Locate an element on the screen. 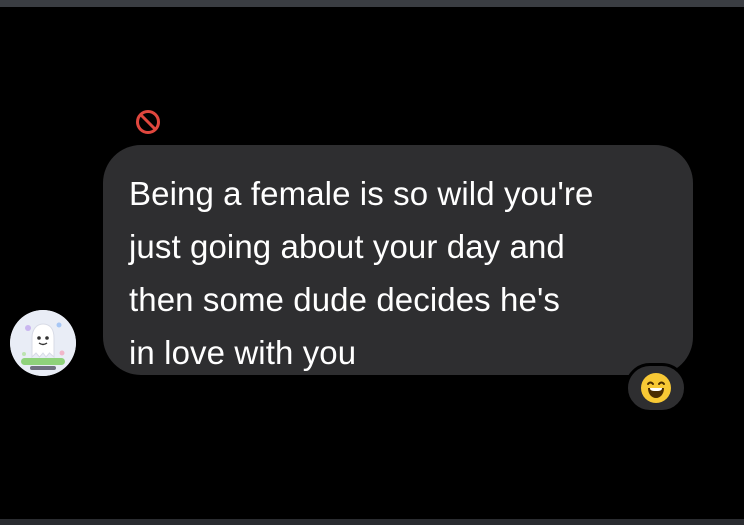  bottom-edge is located at coordinates (372, 522).